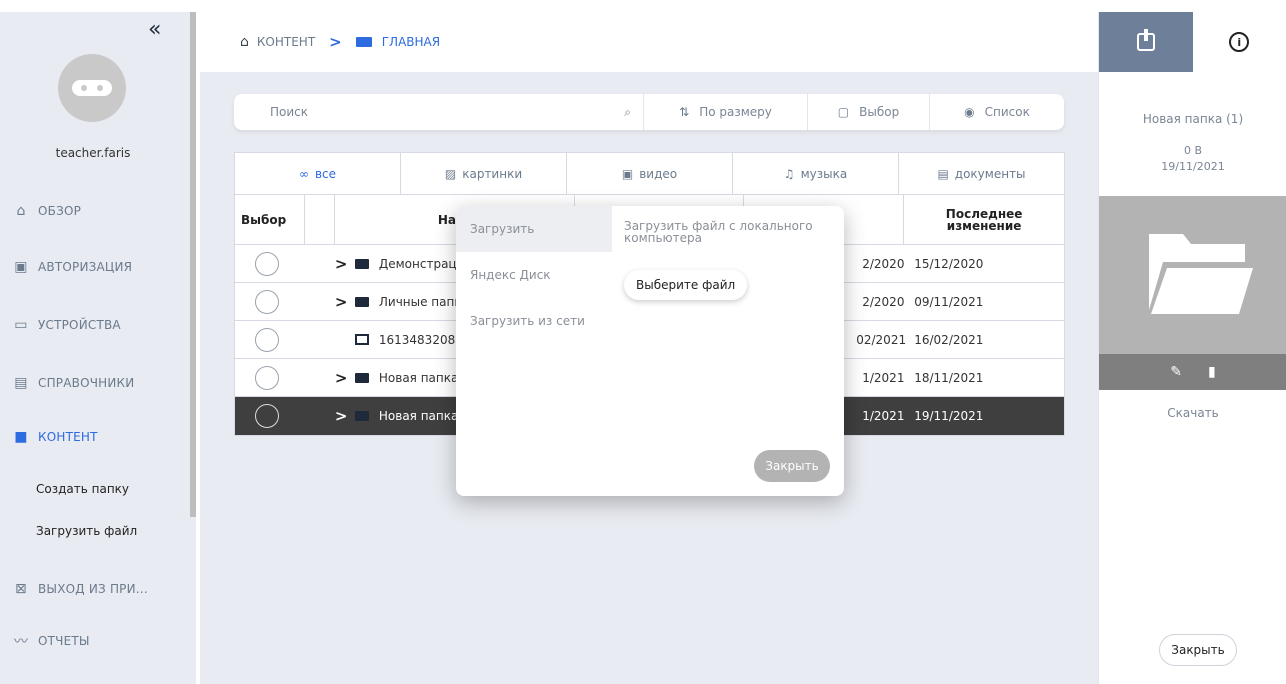 The height and width of the screenshot is (684, 1286). I want to click on sidebar-scrollbar, so click(193, 264).